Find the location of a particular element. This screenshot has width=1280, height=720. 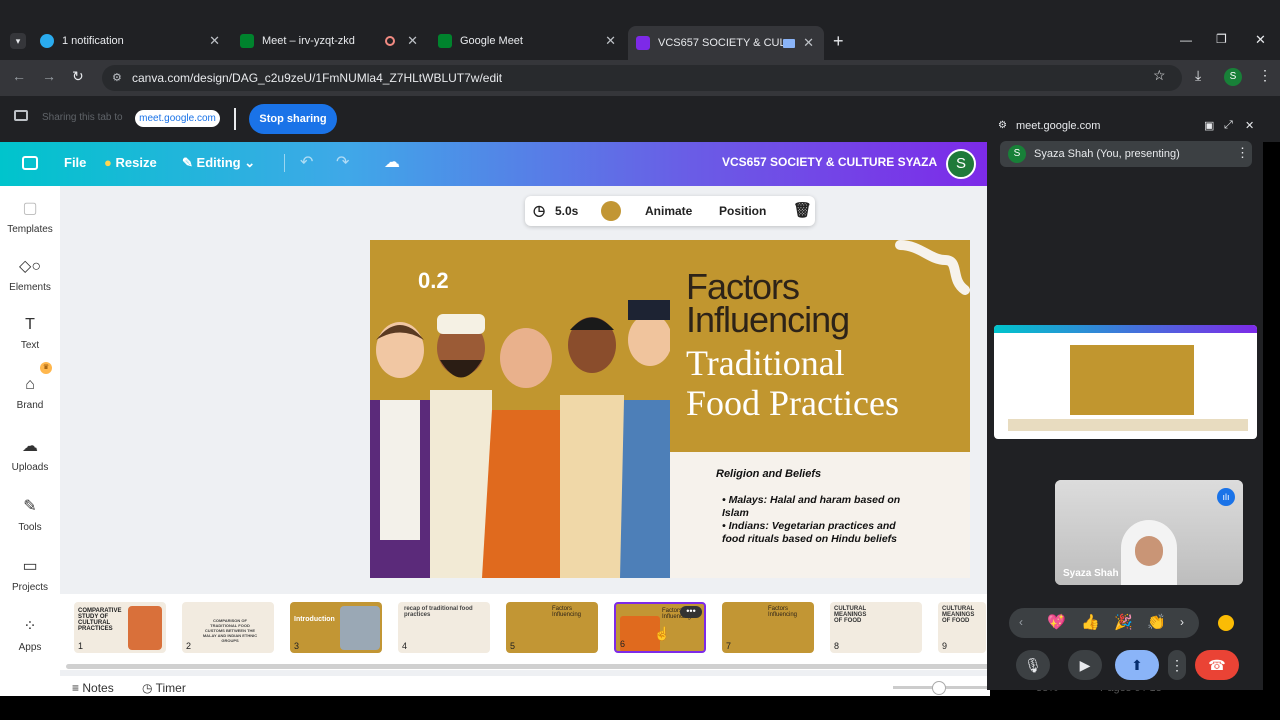

zoom-slider-handle is located at coordinates (939, 688).